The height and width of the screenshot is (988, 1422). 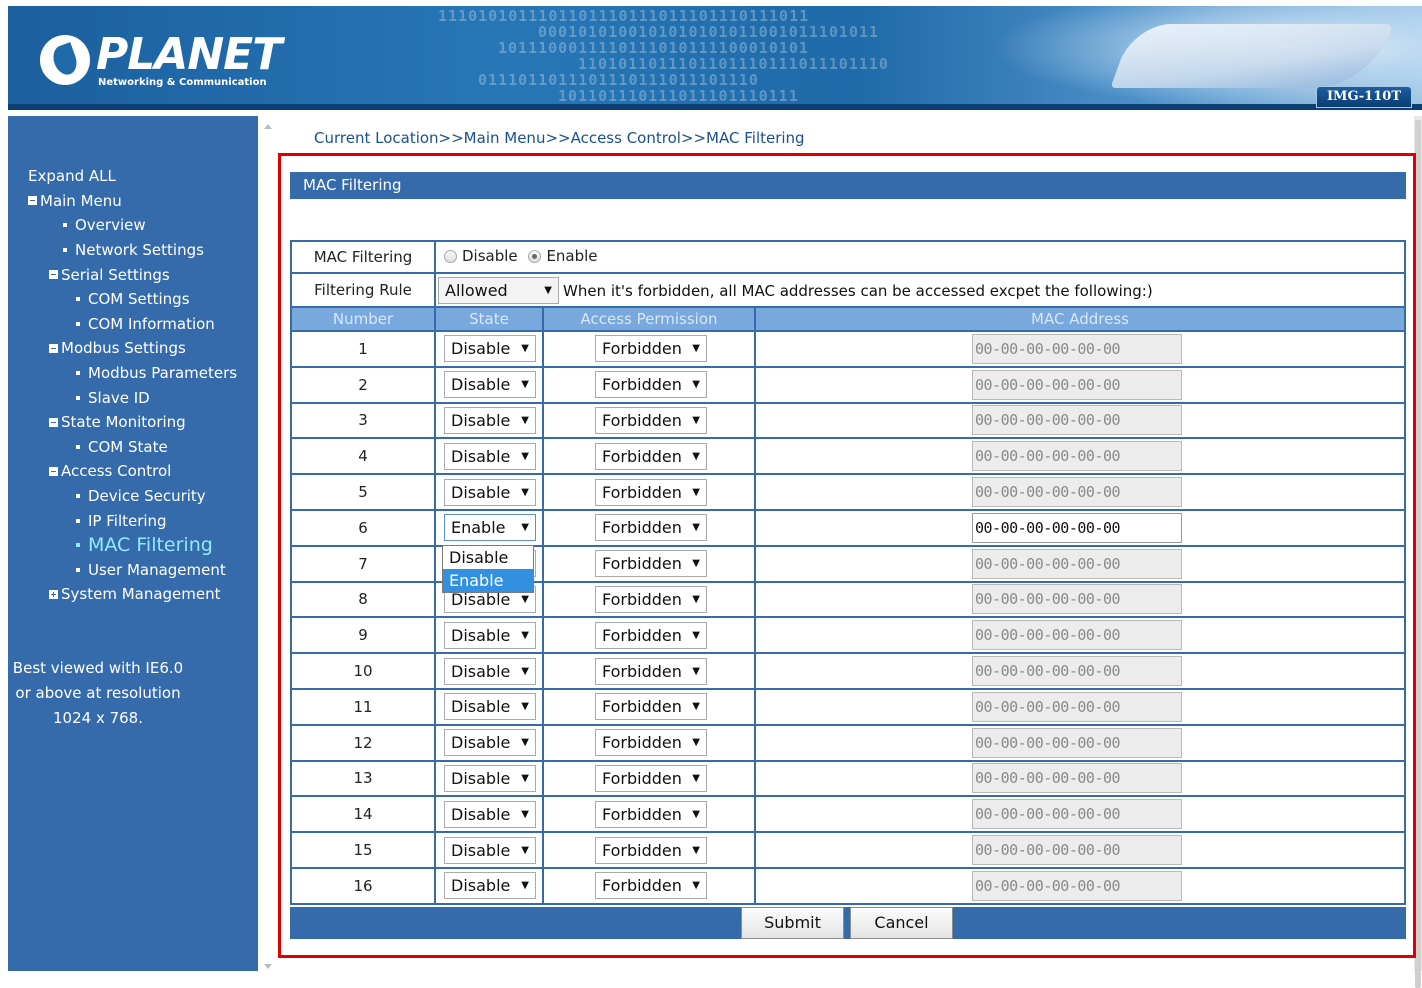 I want to click on nav-device-security: Device Security, so click(x=132, y=496).